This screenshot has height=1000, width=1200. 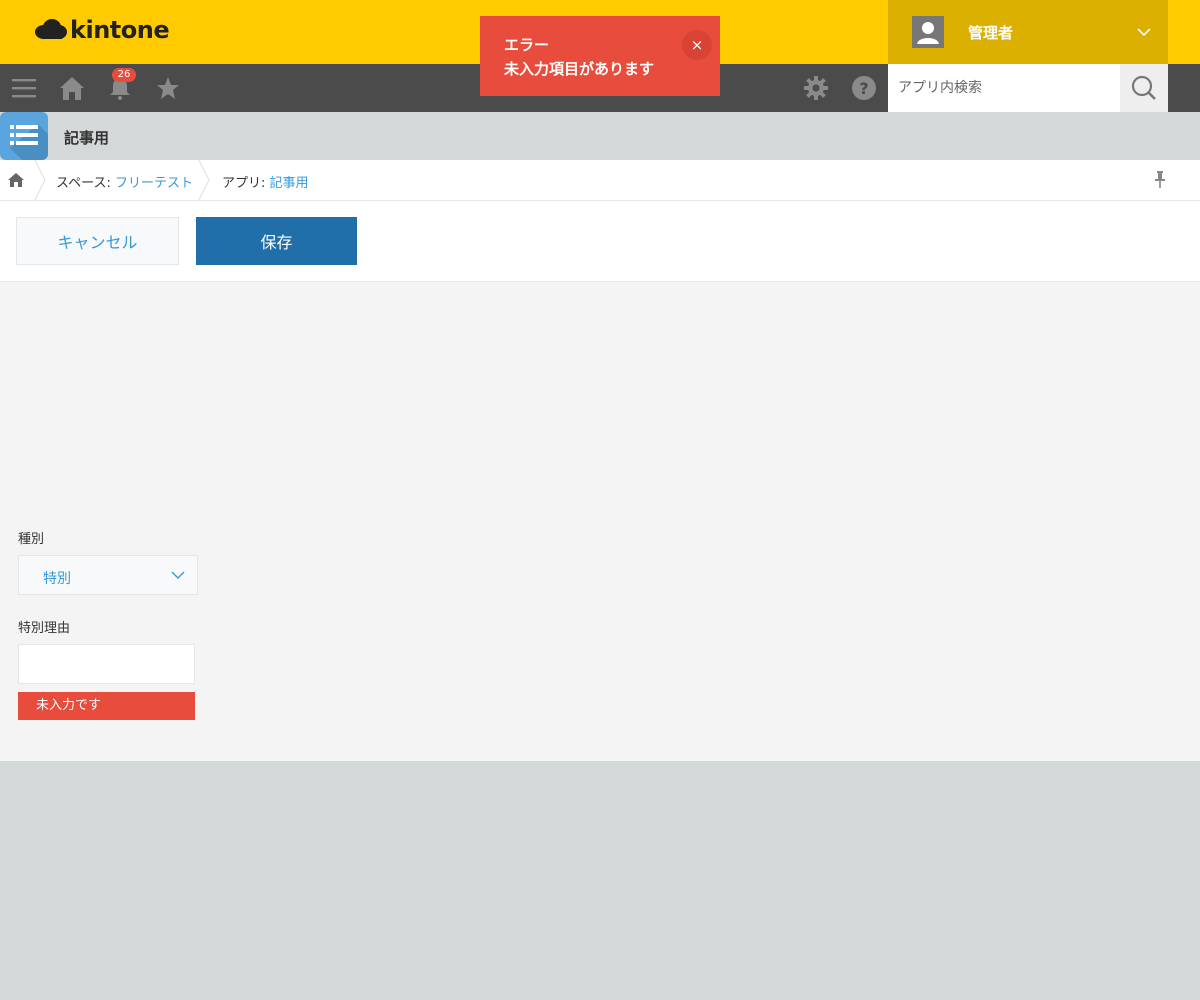 I want to click on toast-title: エラー, so click(x=527, y=45).